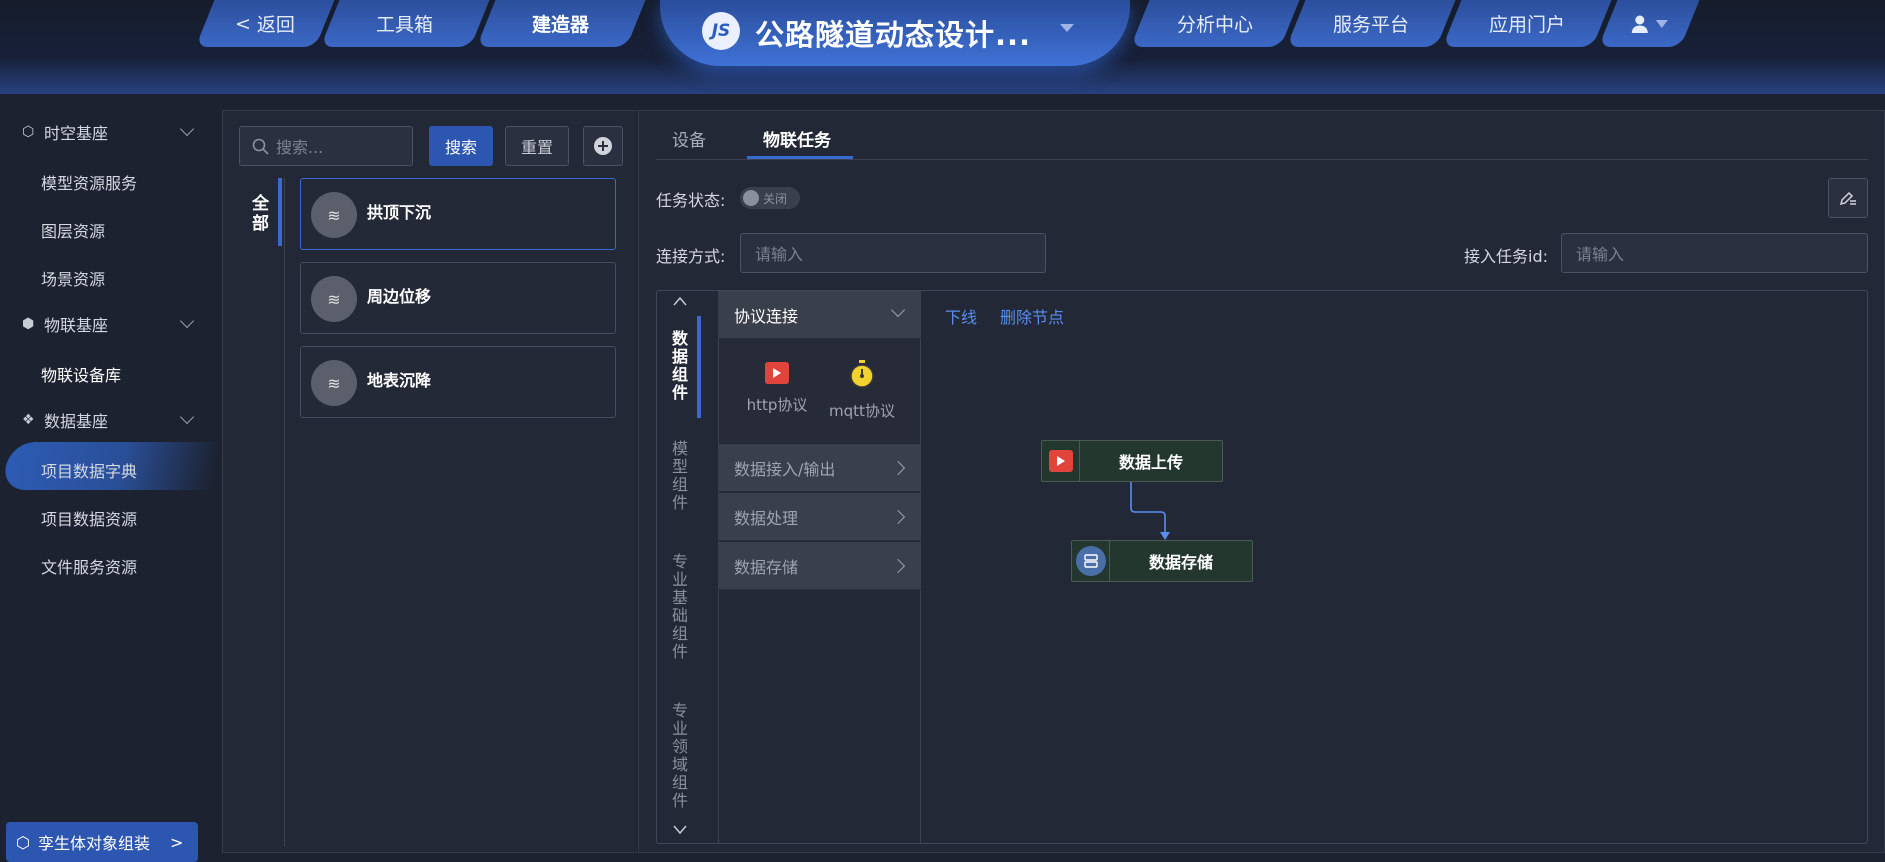 The width and height of the screenshot is (1885, 862). Describe the element at coordinates (680, 607) in the screenshot. I see `vtab-basic-components: 专业基础组件` at that location.